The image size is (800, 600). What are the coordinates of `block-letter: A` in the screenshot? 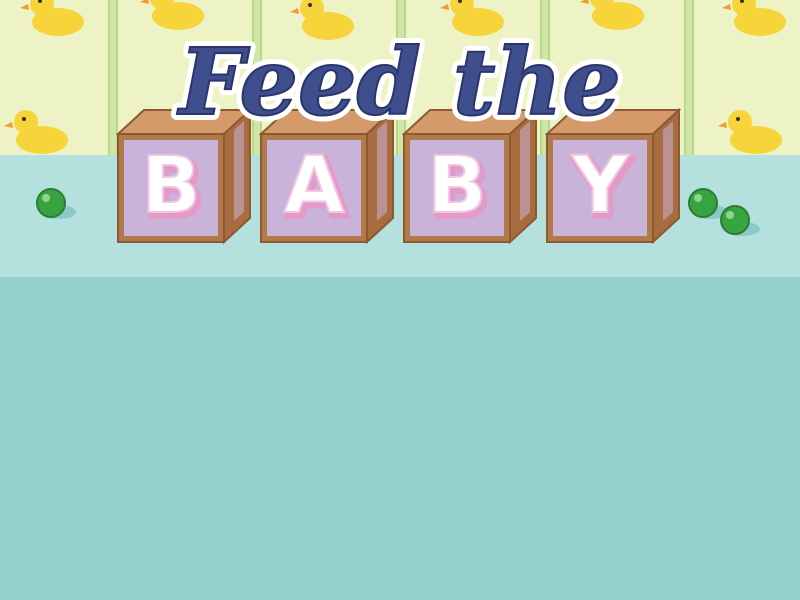 It's located at (314, 186).